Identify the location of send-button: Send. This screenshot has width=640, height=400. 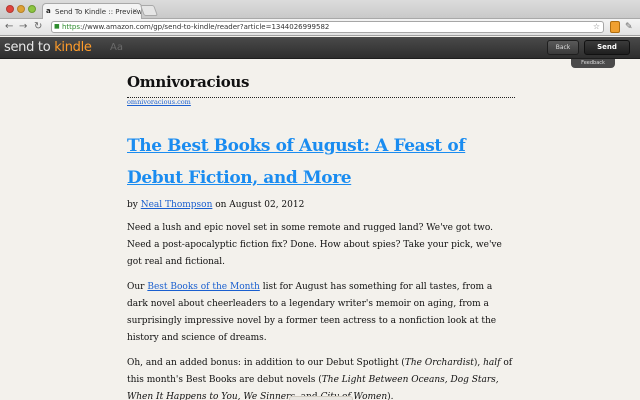
(607, 47).